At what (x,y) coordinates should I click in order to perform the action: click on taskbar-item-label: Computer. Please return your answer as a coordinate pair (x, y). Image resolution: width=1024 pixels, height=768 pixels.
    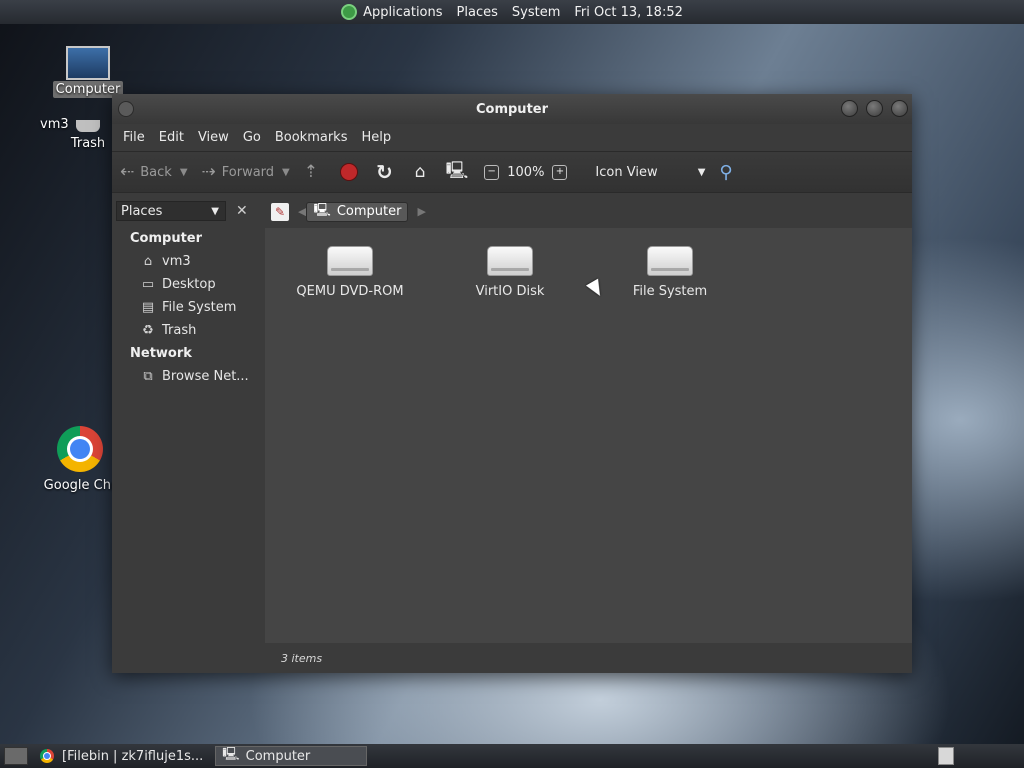
    Looking at the image, I should click on (278, 756).